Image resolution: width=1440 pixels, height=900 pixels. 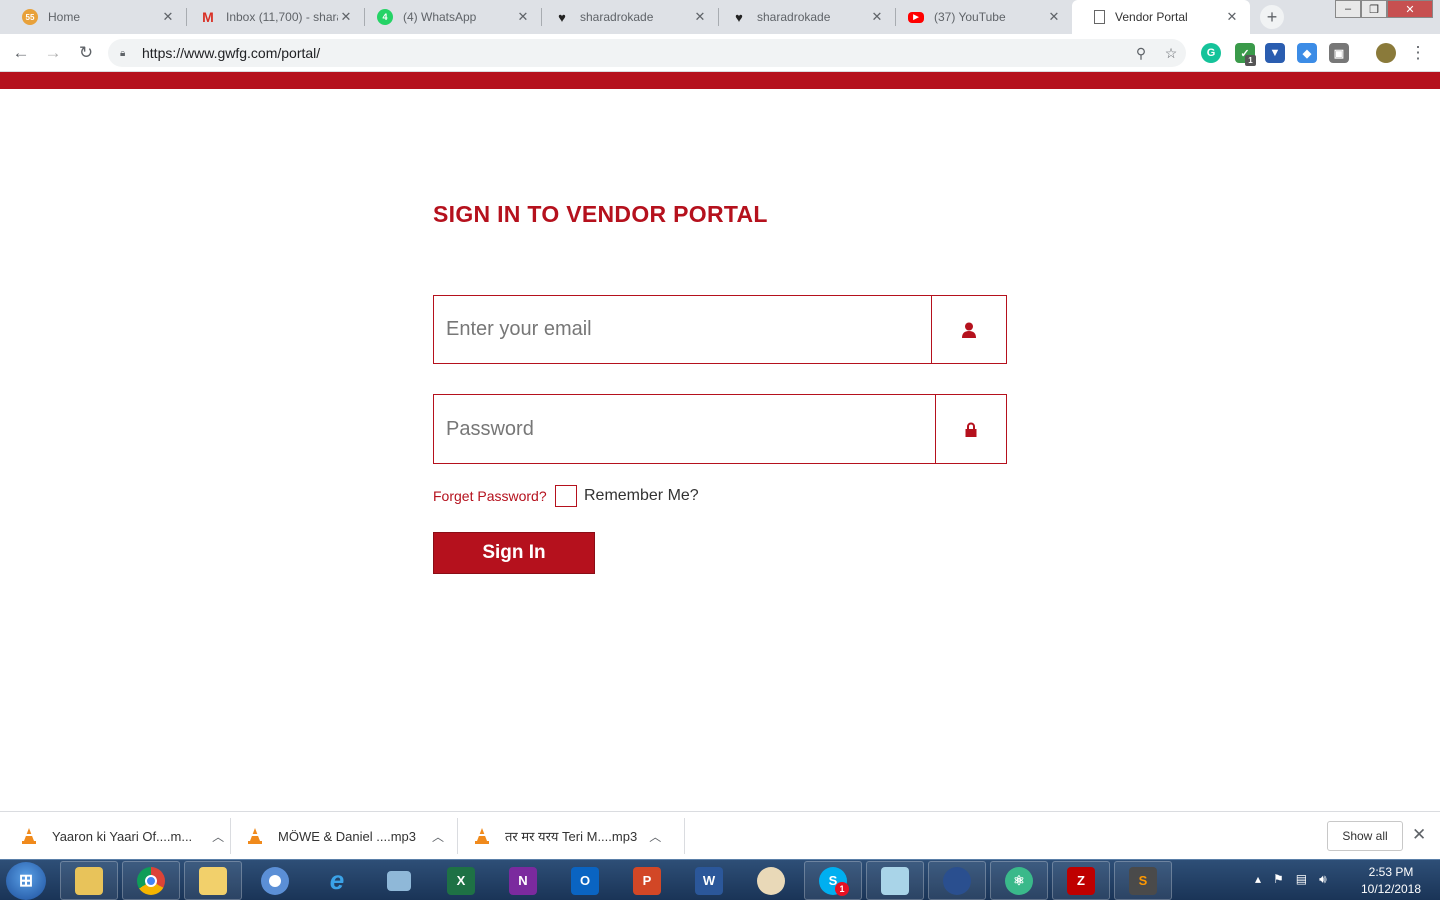 I want to click on user-icon, so click(x=968, y=329).